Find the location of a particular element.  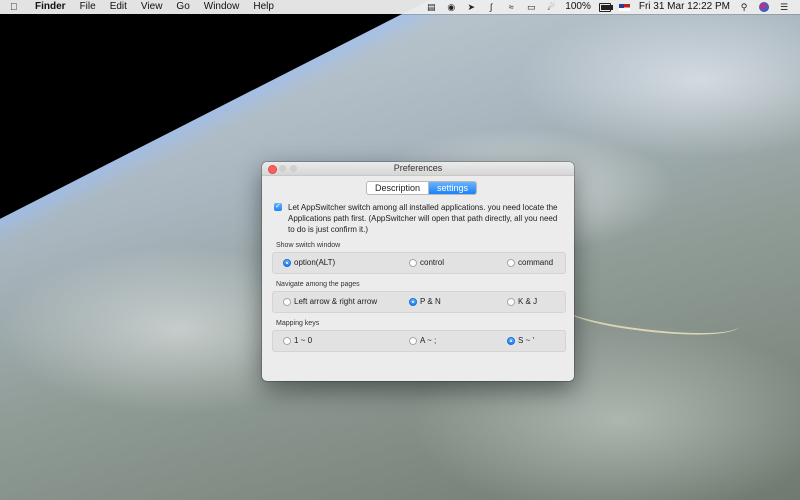

bluetooth-icon: ∫ is located at coordinates (491, 7).